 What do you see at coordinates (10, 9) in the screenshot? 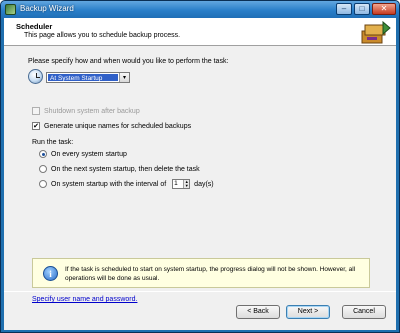
I see `app-icon` at bounding box center [10, 9].